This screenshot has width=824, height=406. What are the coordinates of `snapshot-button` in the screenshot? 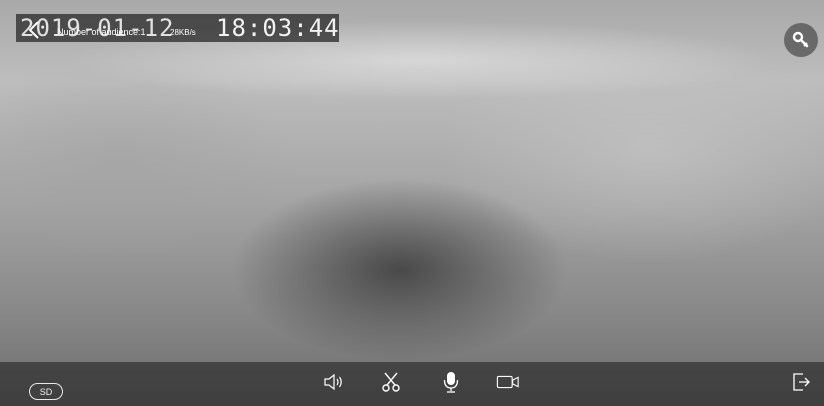 It's located at (391, 382).